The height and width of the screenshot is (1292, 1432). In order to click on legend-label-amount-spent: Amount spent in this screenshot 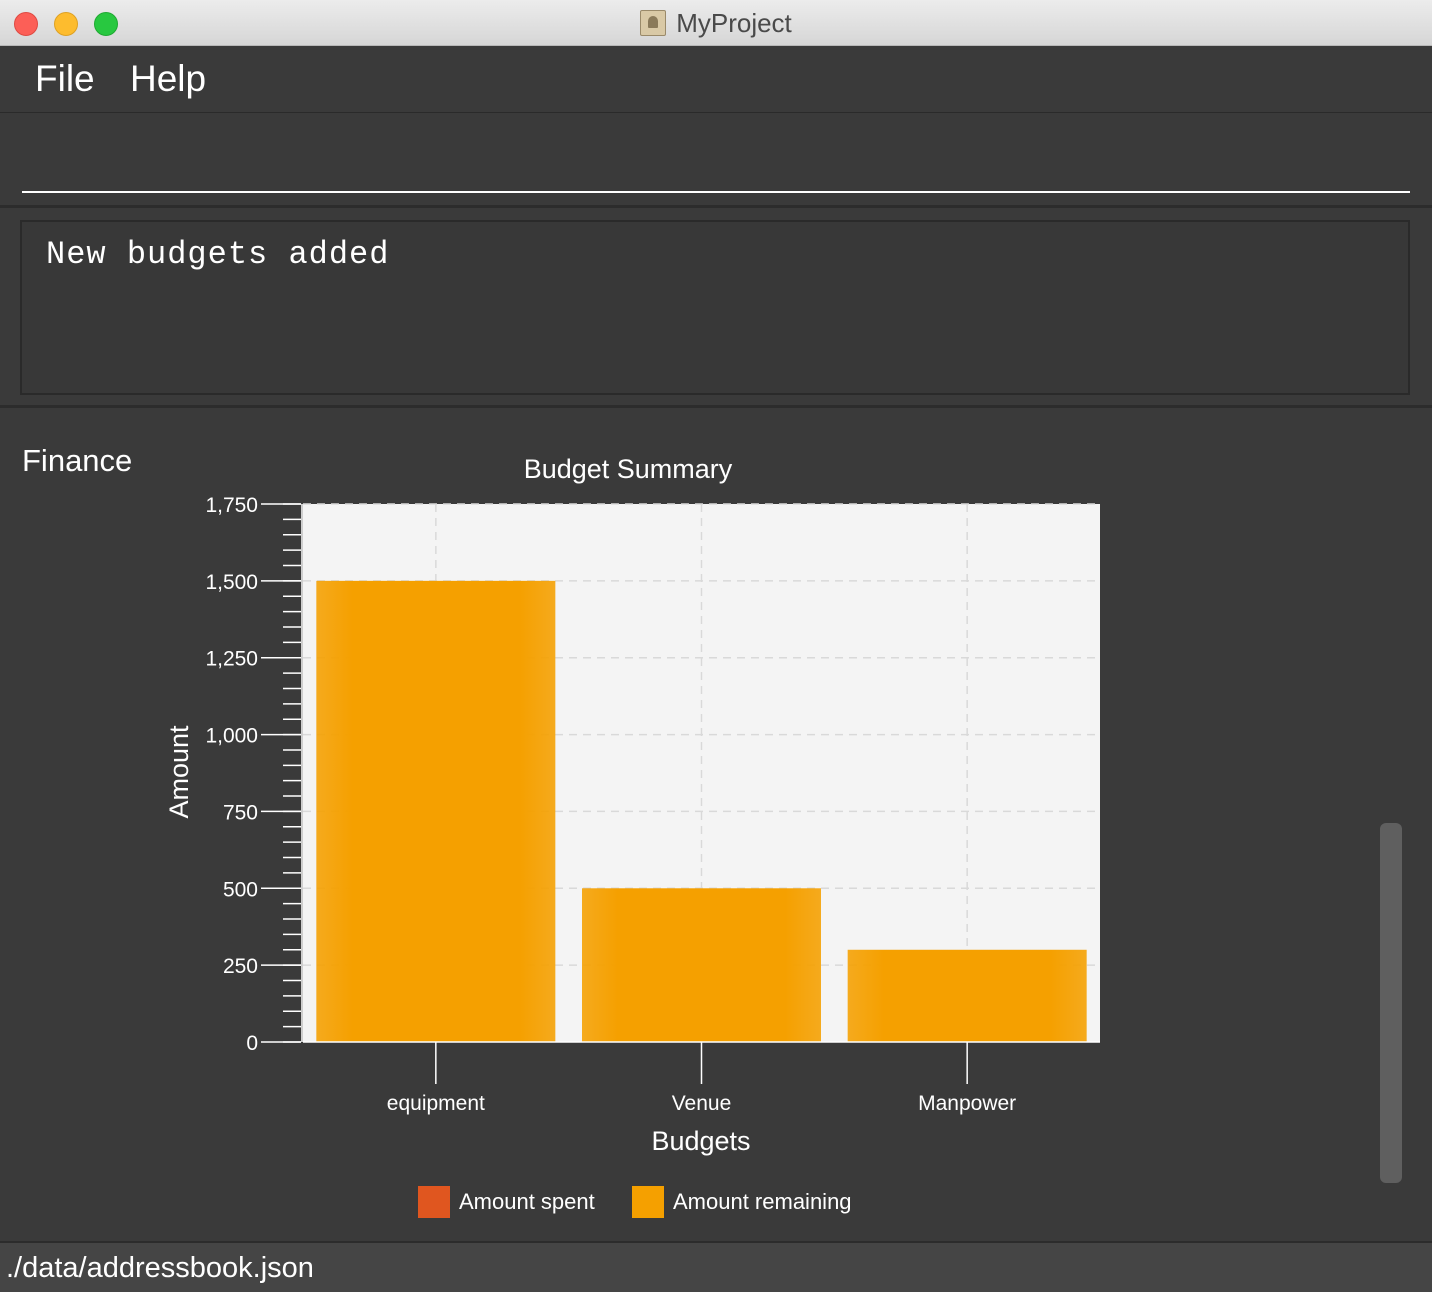, I will do `click(527, 1201)`.